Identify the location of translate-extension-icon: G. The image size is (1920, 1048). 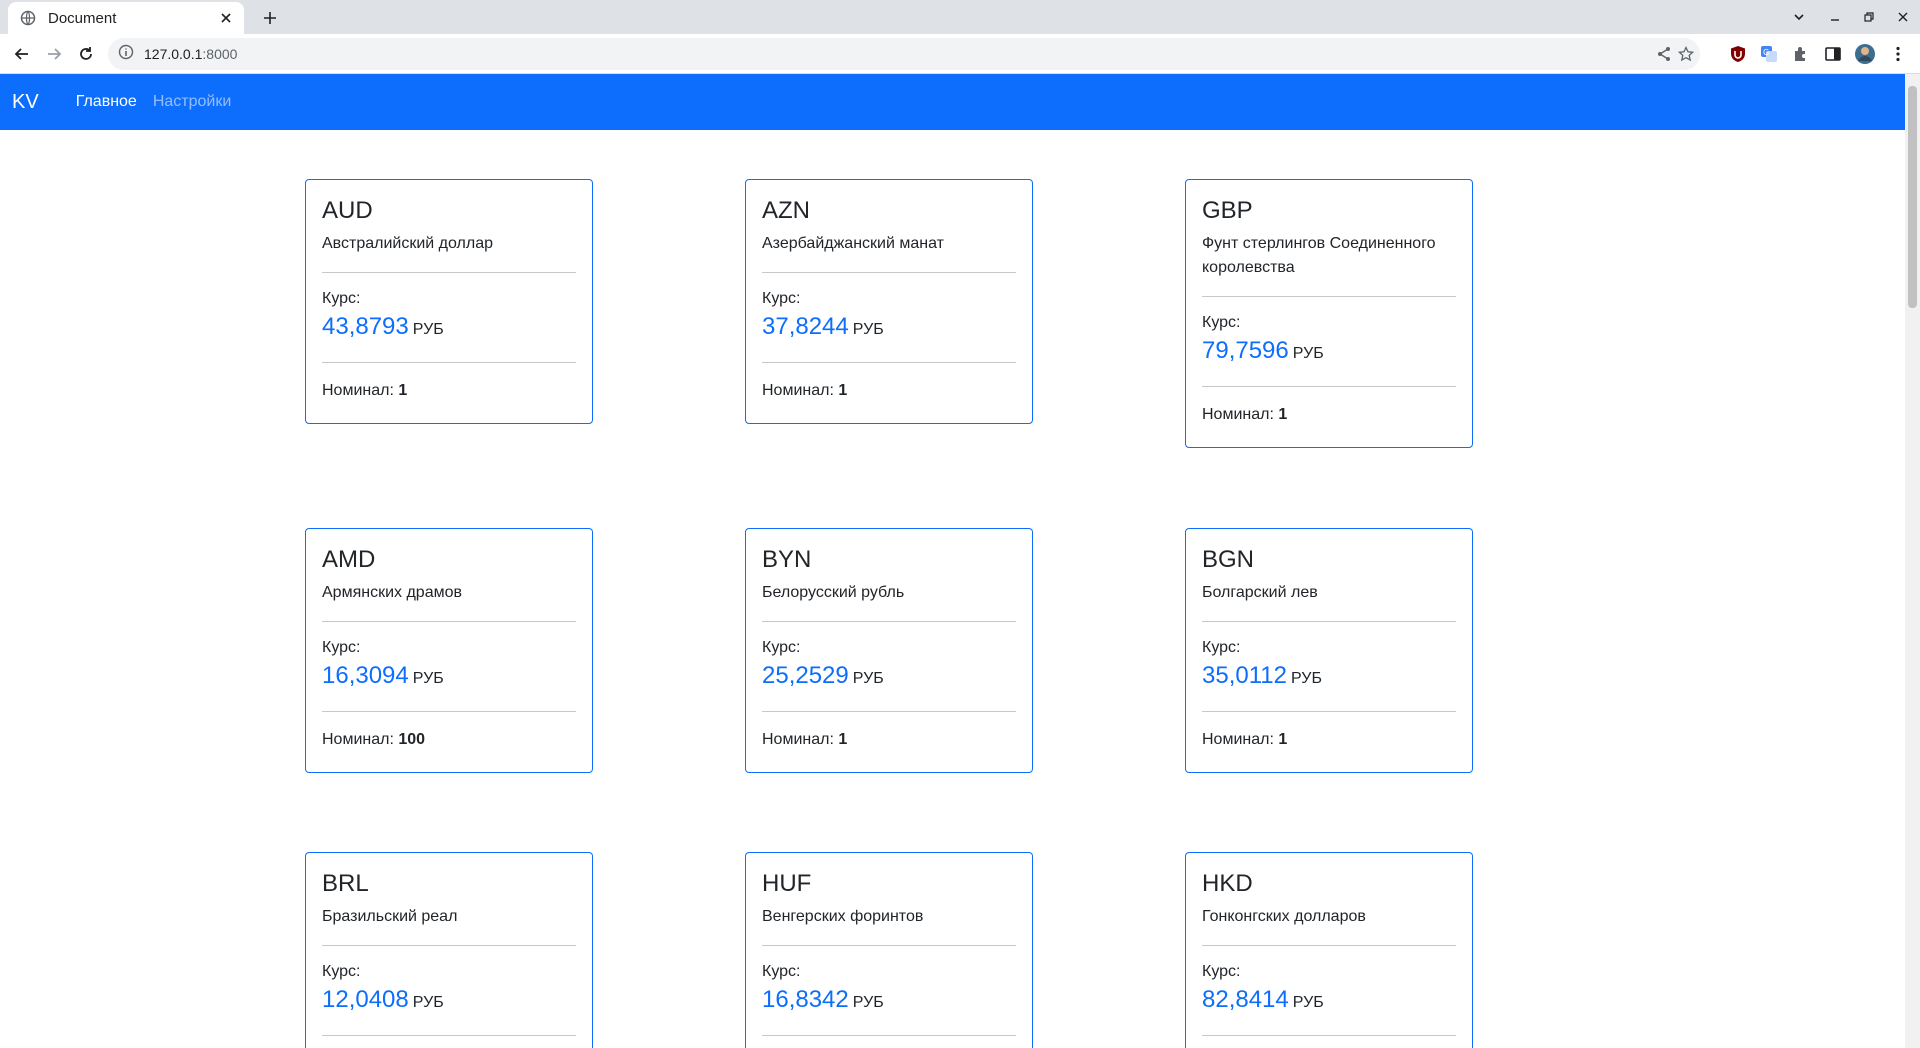
(1769, 54).